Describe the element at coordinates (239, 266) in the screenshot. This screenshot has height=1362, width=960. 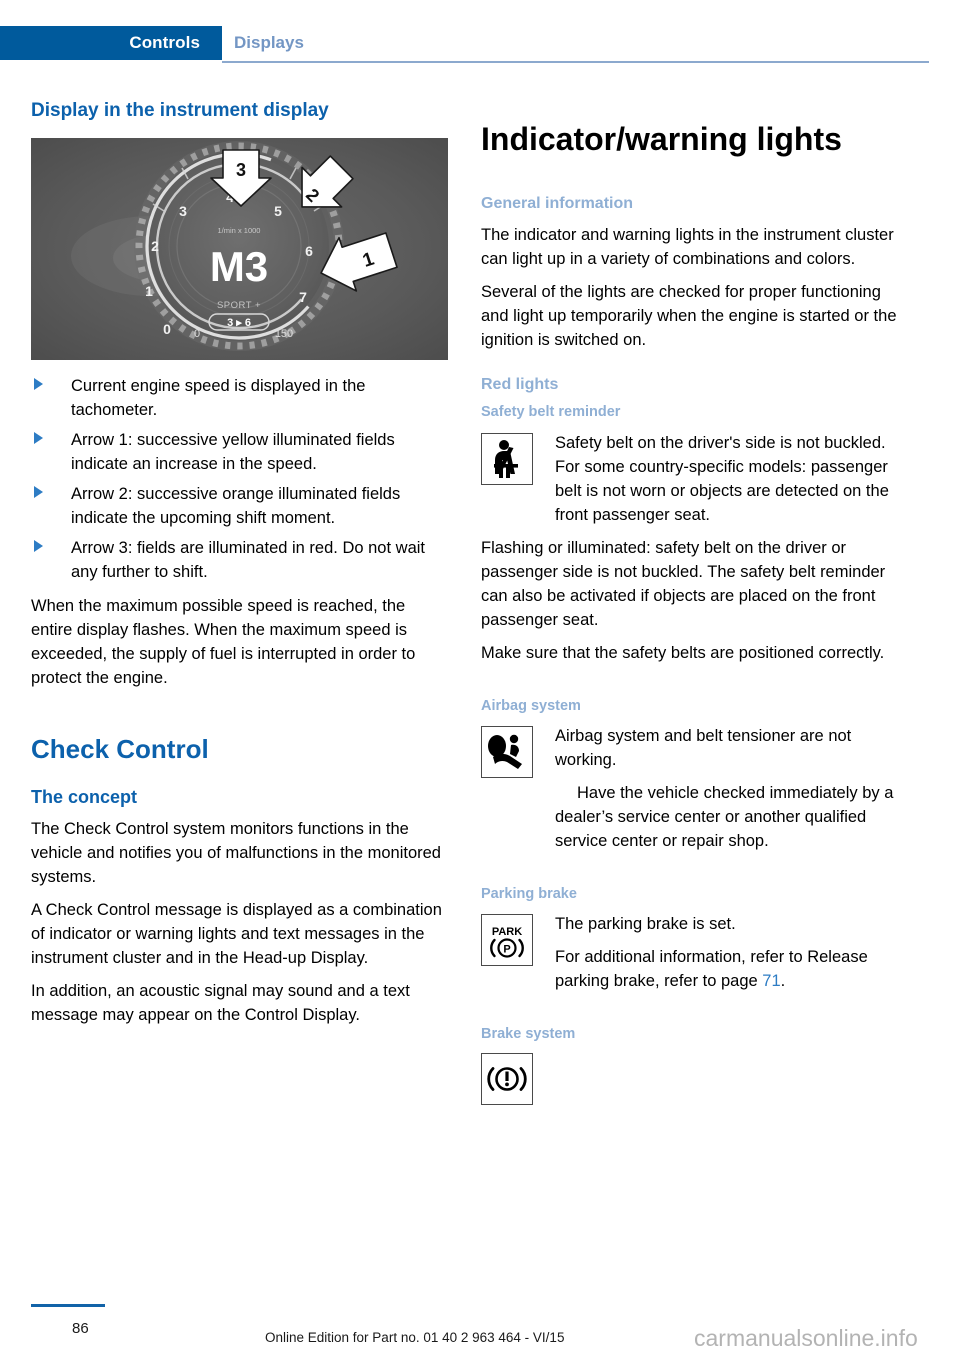
I see `tach-gear-display: M3` at that location.